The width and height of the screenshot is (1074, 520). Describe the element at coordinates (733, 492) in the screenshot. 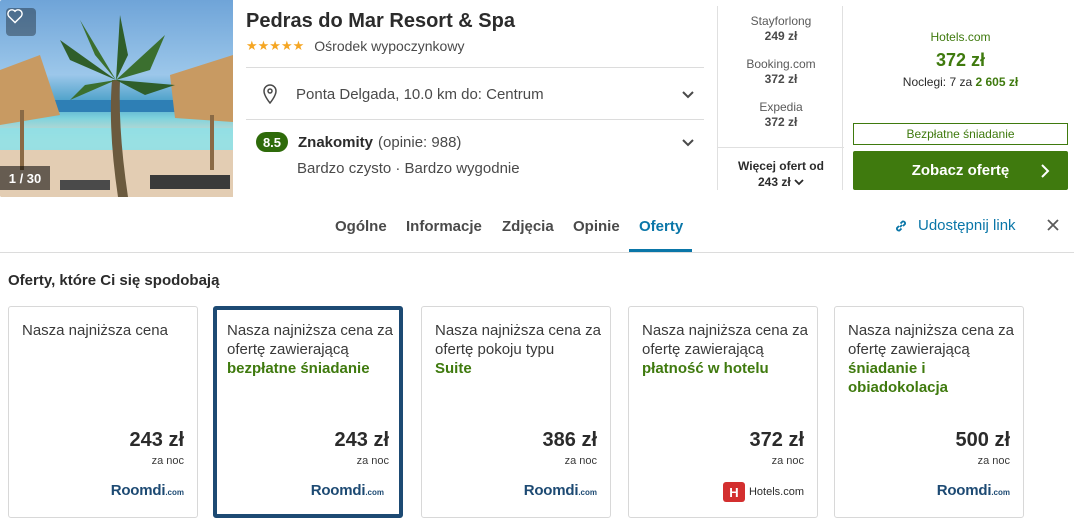

I see `hotelscom-mark-icon: H` at that location.